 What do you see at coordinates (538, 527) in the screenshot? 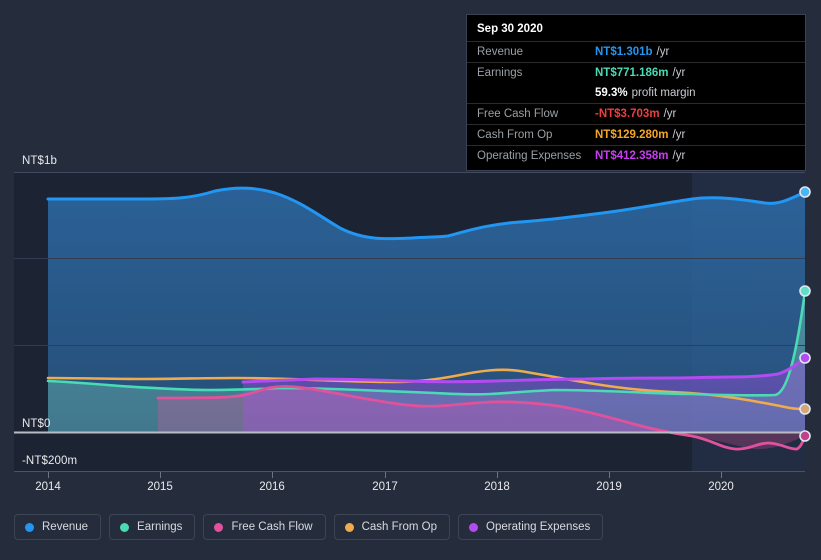
I see `legend-label-operating-expenses: Operating Expenses` at bounding box center [538, 527].